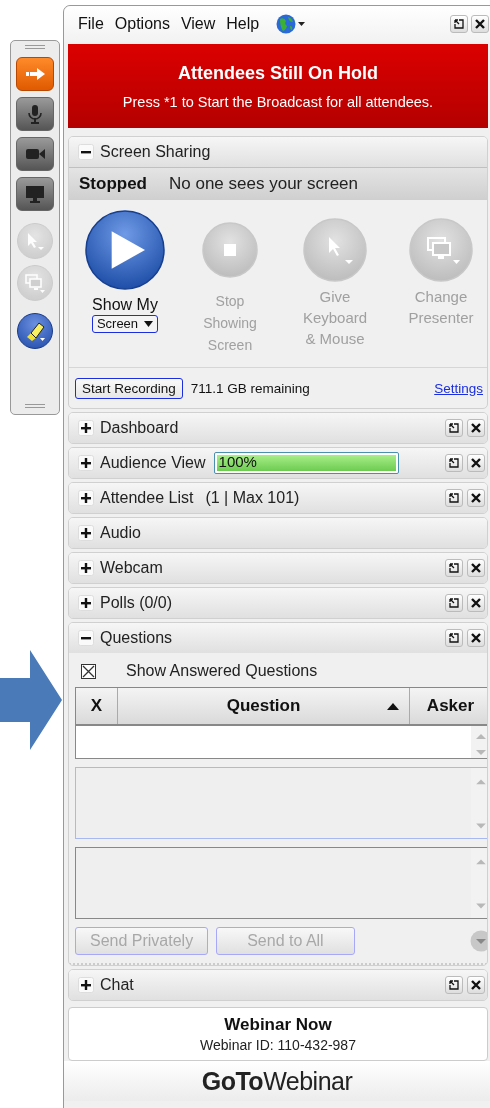 This screenshot has width=490, height=1108. Describe the element at coordinates (243, 24) in the screenshot. I see `menu-item: Help` at that location.